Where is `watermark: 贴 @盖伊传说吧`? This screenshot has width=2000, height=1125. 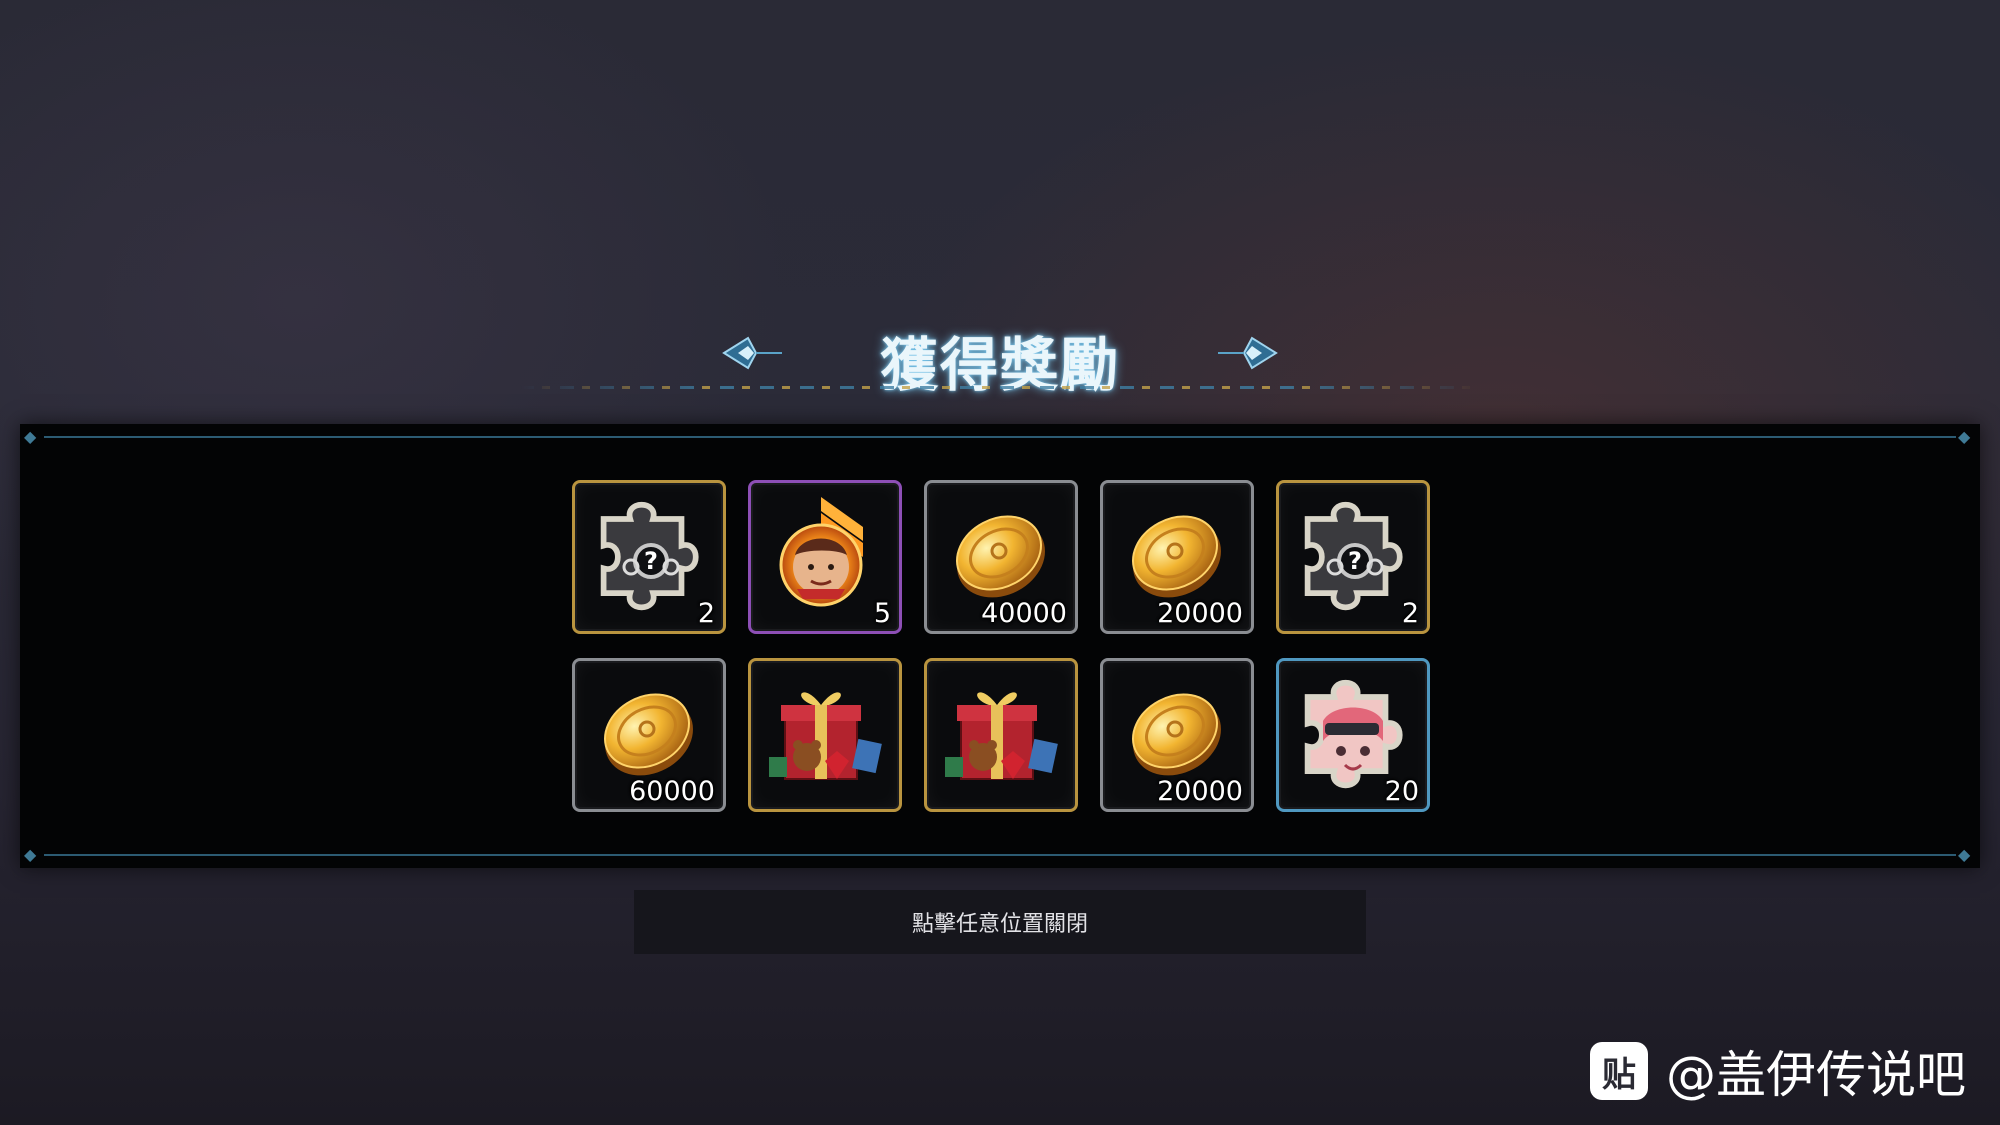
watermark: 贴 @盖伊传说吧 is located at coordinates (1778, 1071).